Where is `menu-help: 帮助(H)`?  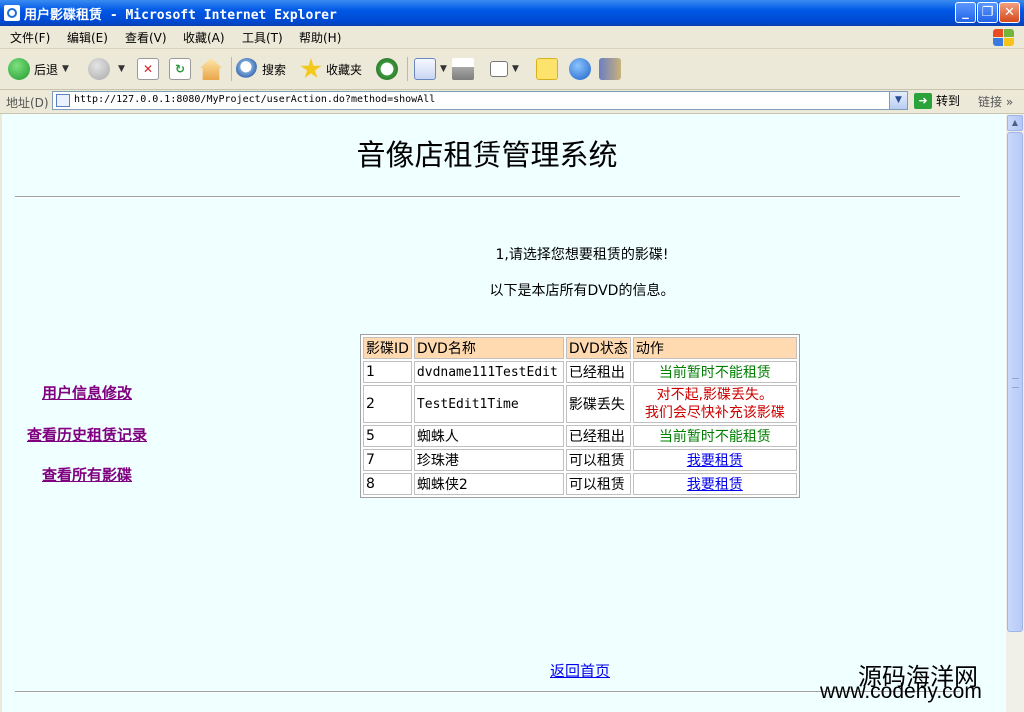
menu-help: 帮助(H) is located at coordinates (320, 37).